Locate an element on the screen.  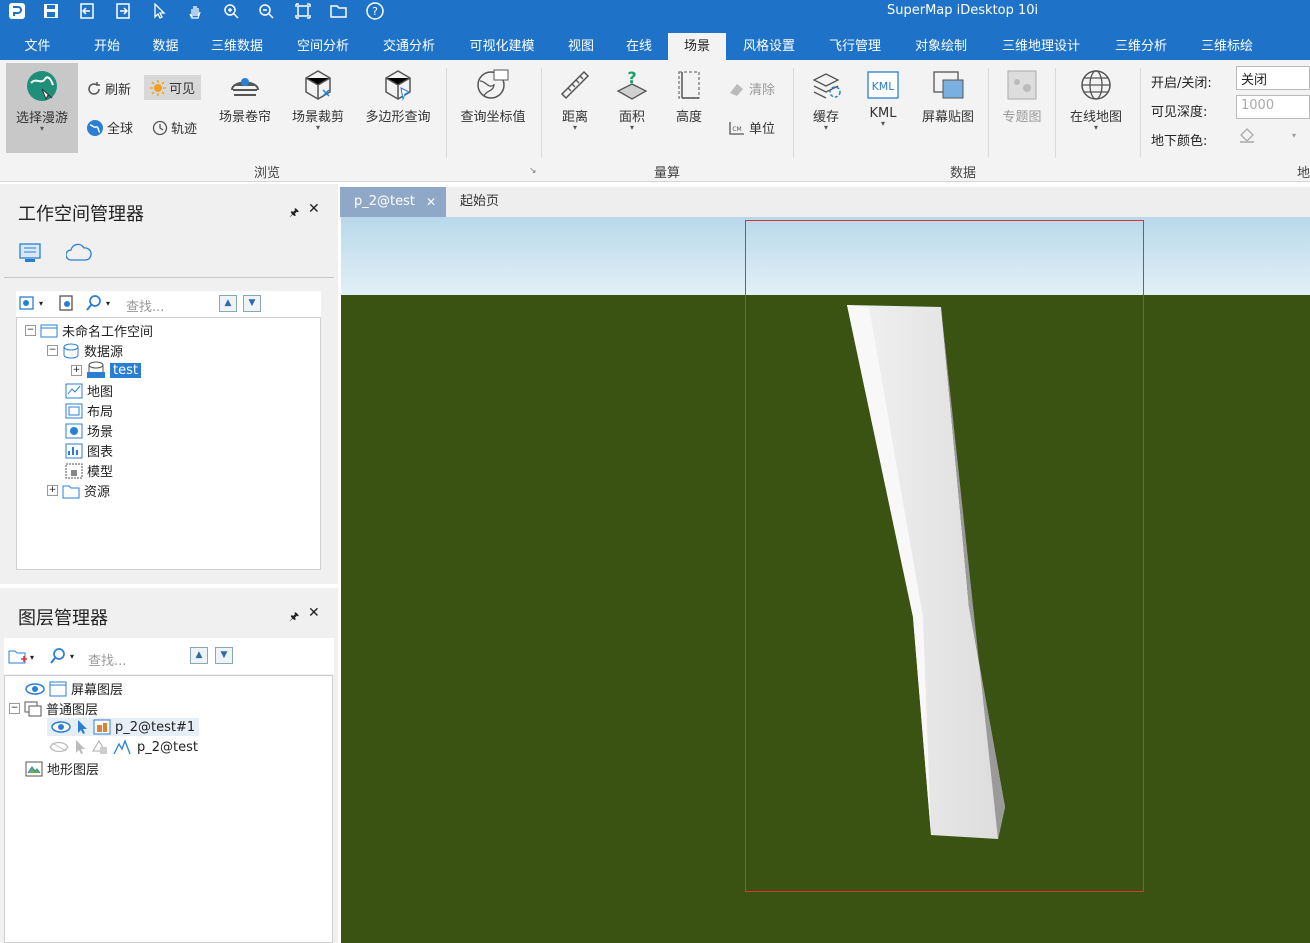
visible-toggle-button: 可见 is located at coordinates (173, 87).